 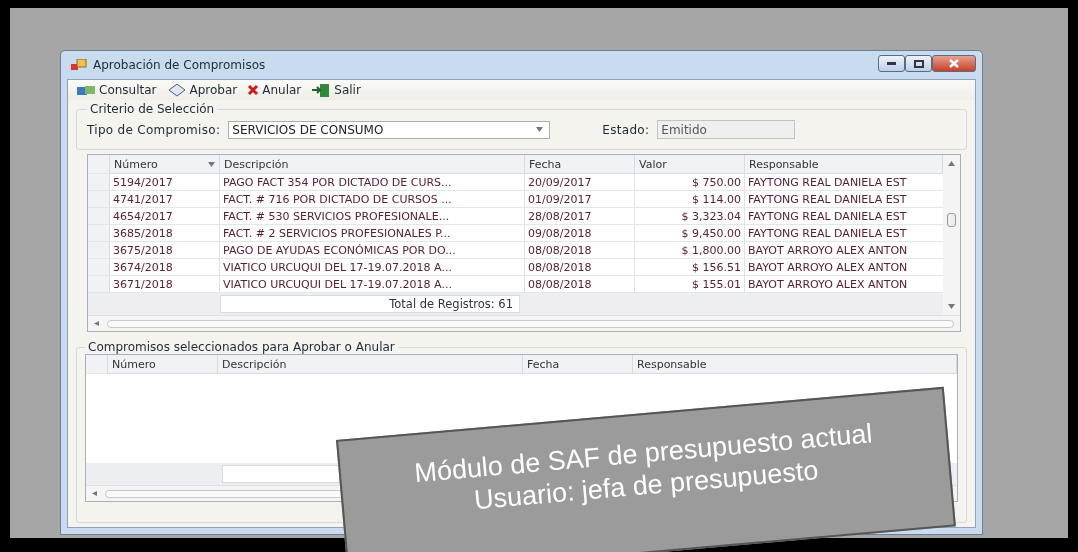 What do you see at coordinates (524, 323) in the screenshot?
I see `horizontal-scrollbar` at bounding box center [524, 323].